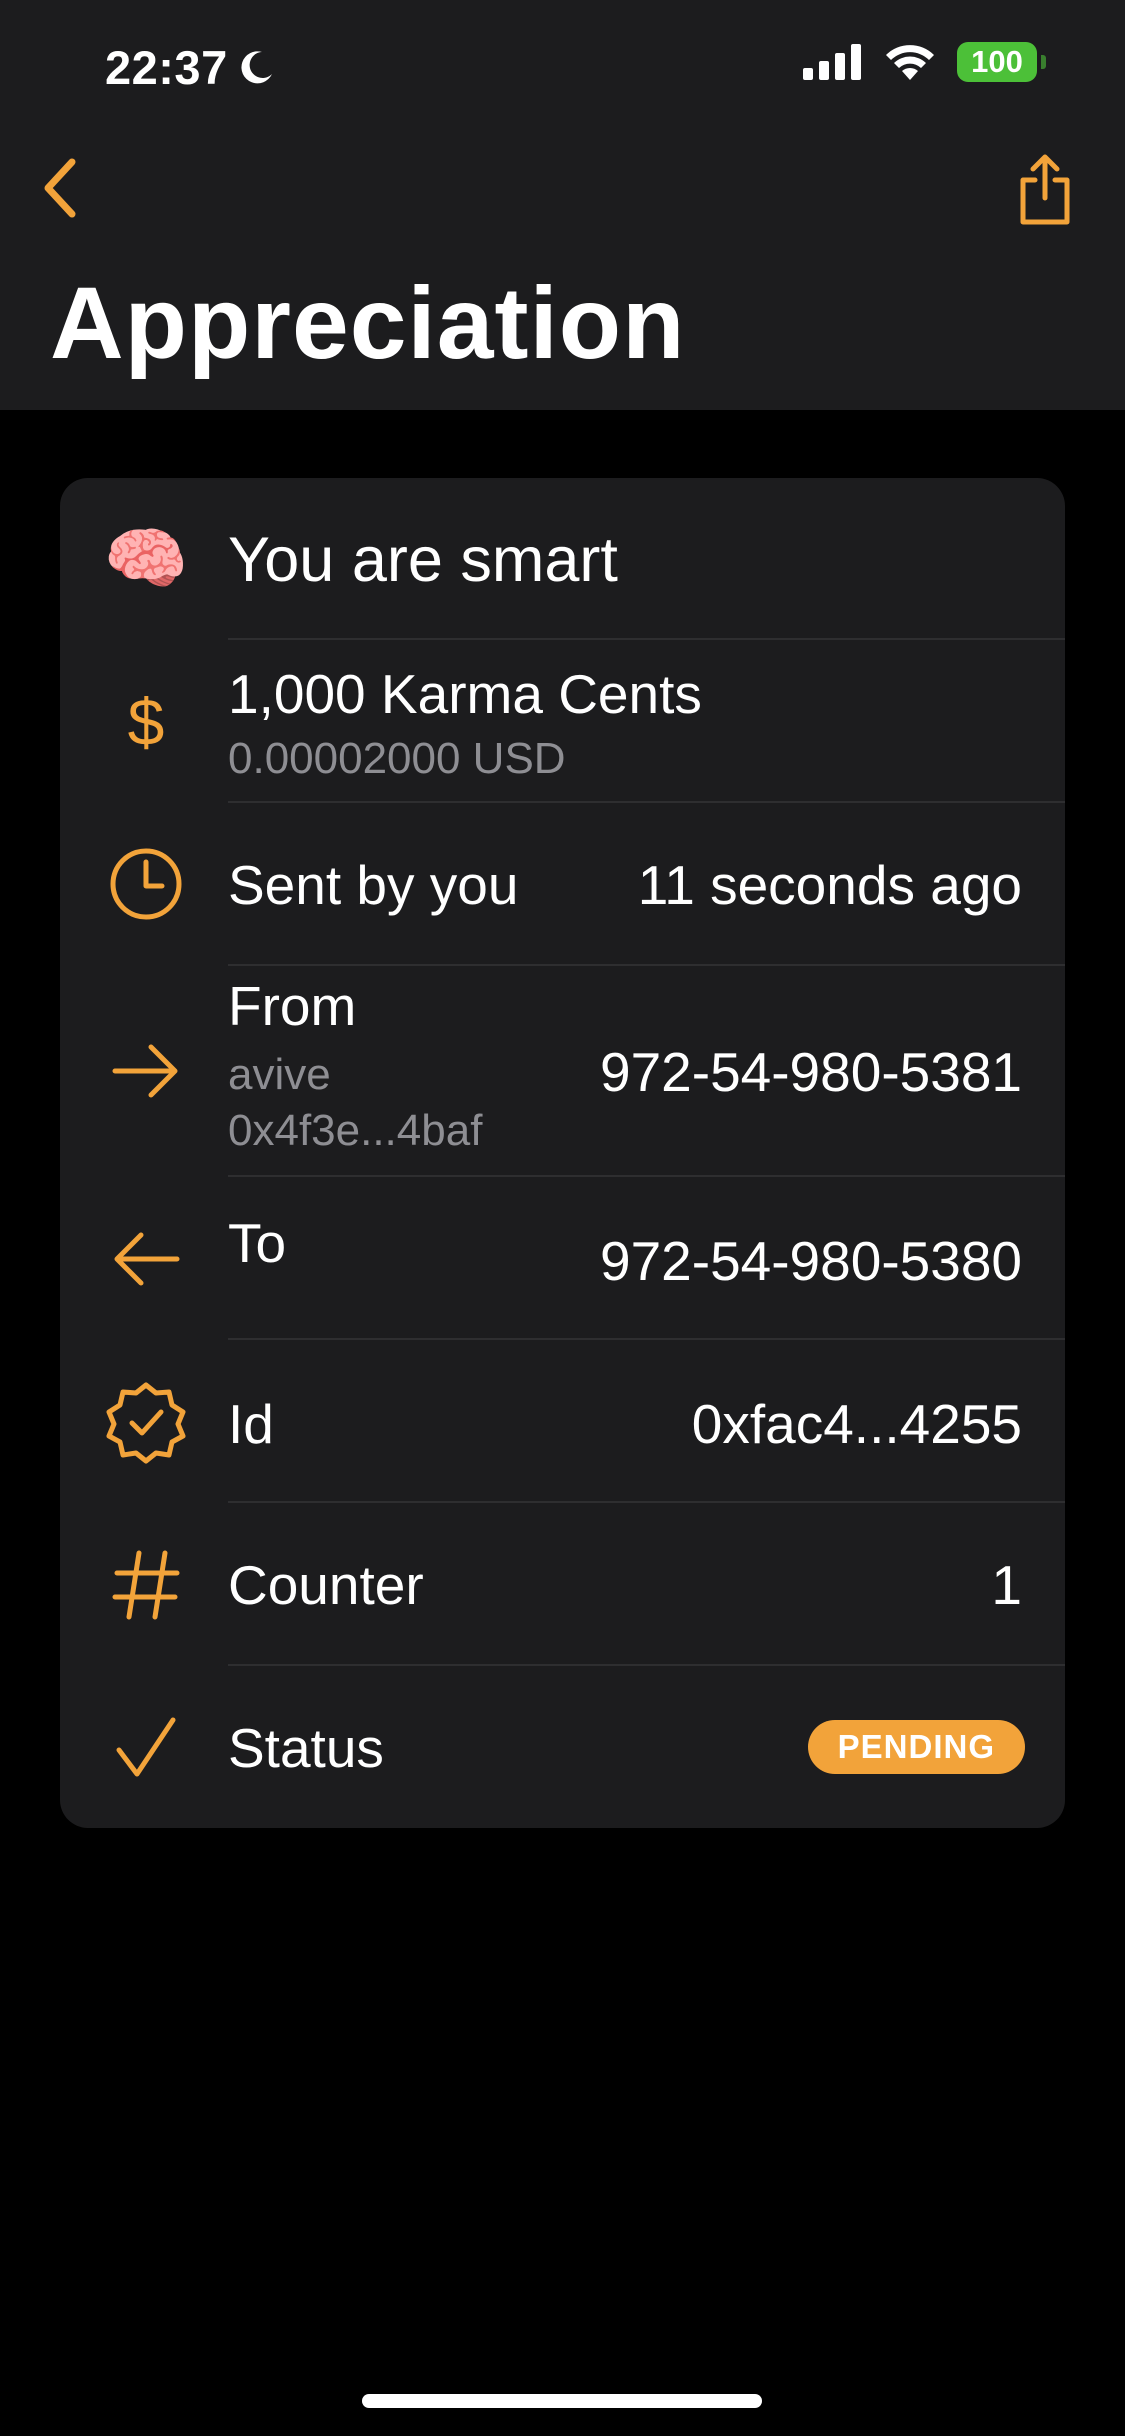 The image size is (1125, 2436). I want to click on sent-time: 11 seconds ago, so click(829, 885).